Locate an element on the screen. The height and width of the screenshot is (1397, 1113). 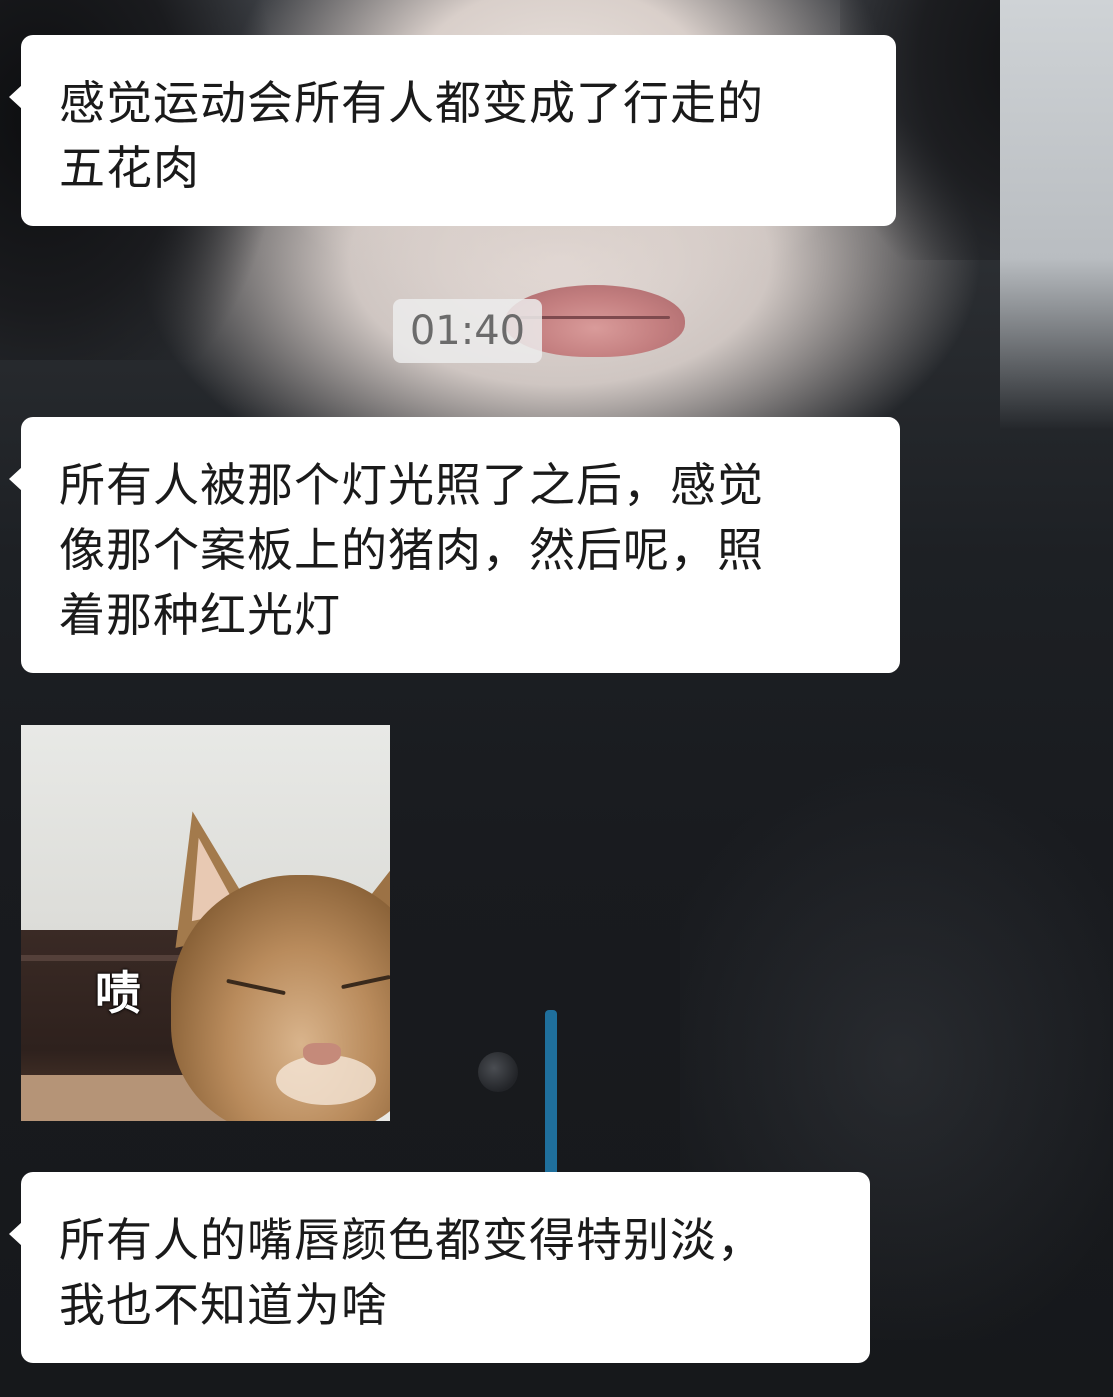
message-bubble-incoming: 所有人的嘴唇颜色都变得特别淡， 我也不知道为啥 is located at coordinates (439, 1267).